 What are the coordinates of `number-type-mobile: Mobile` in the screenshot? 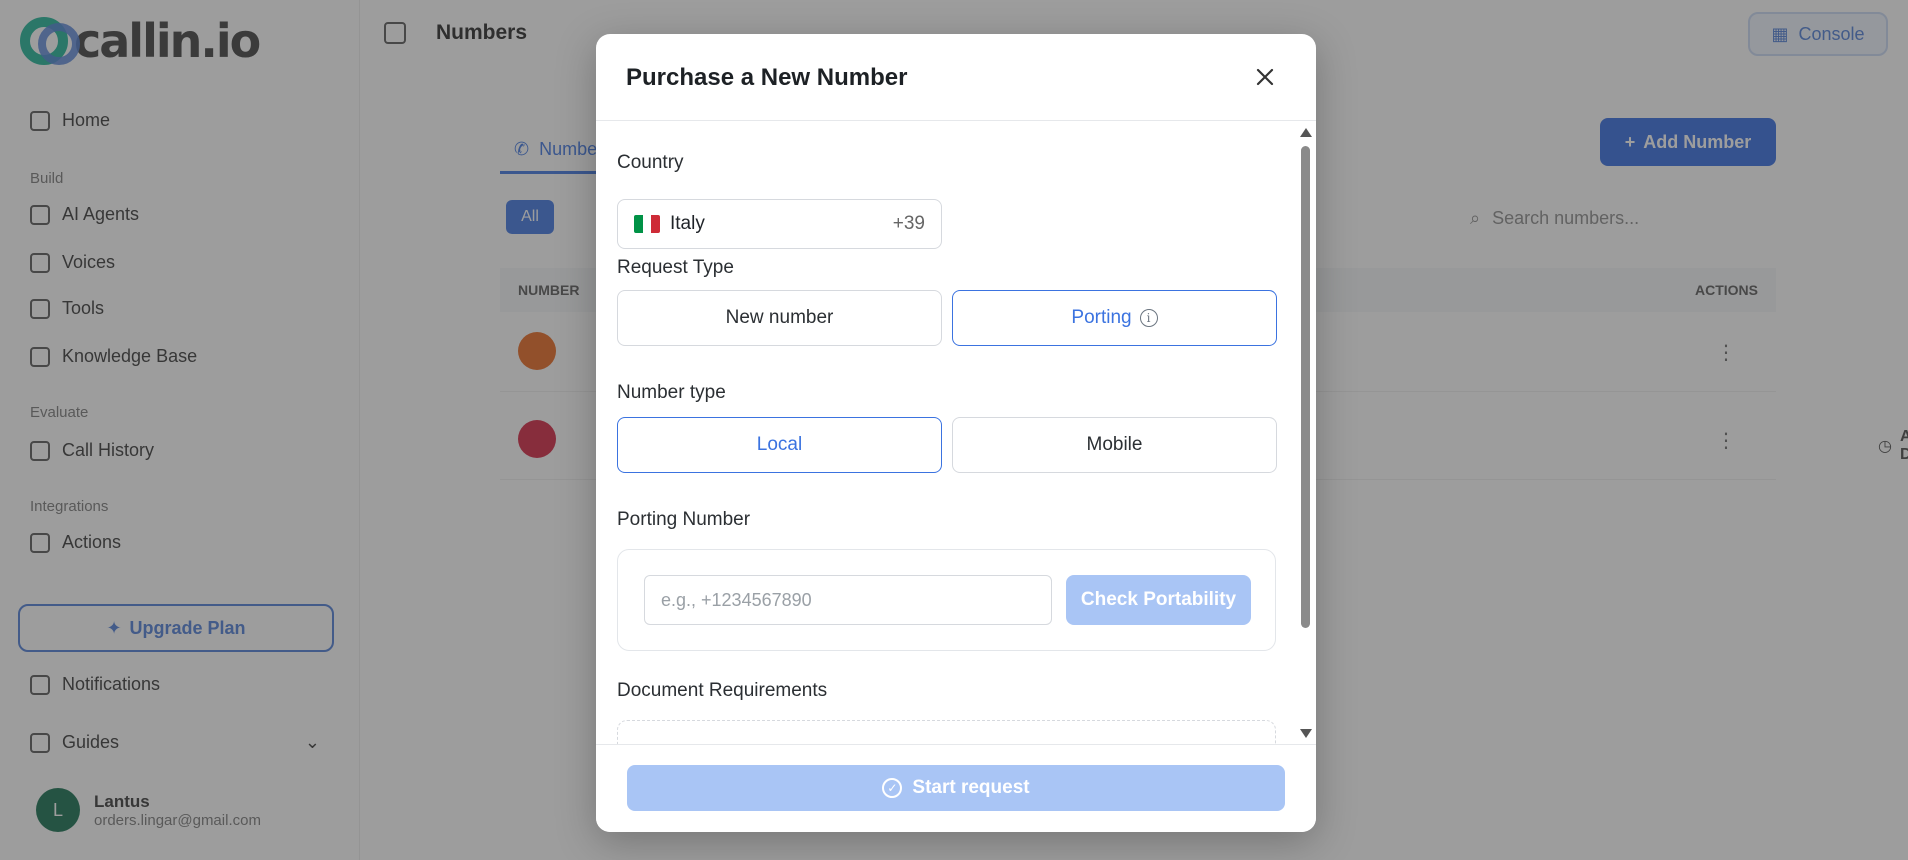 It's located at (1114, 445).